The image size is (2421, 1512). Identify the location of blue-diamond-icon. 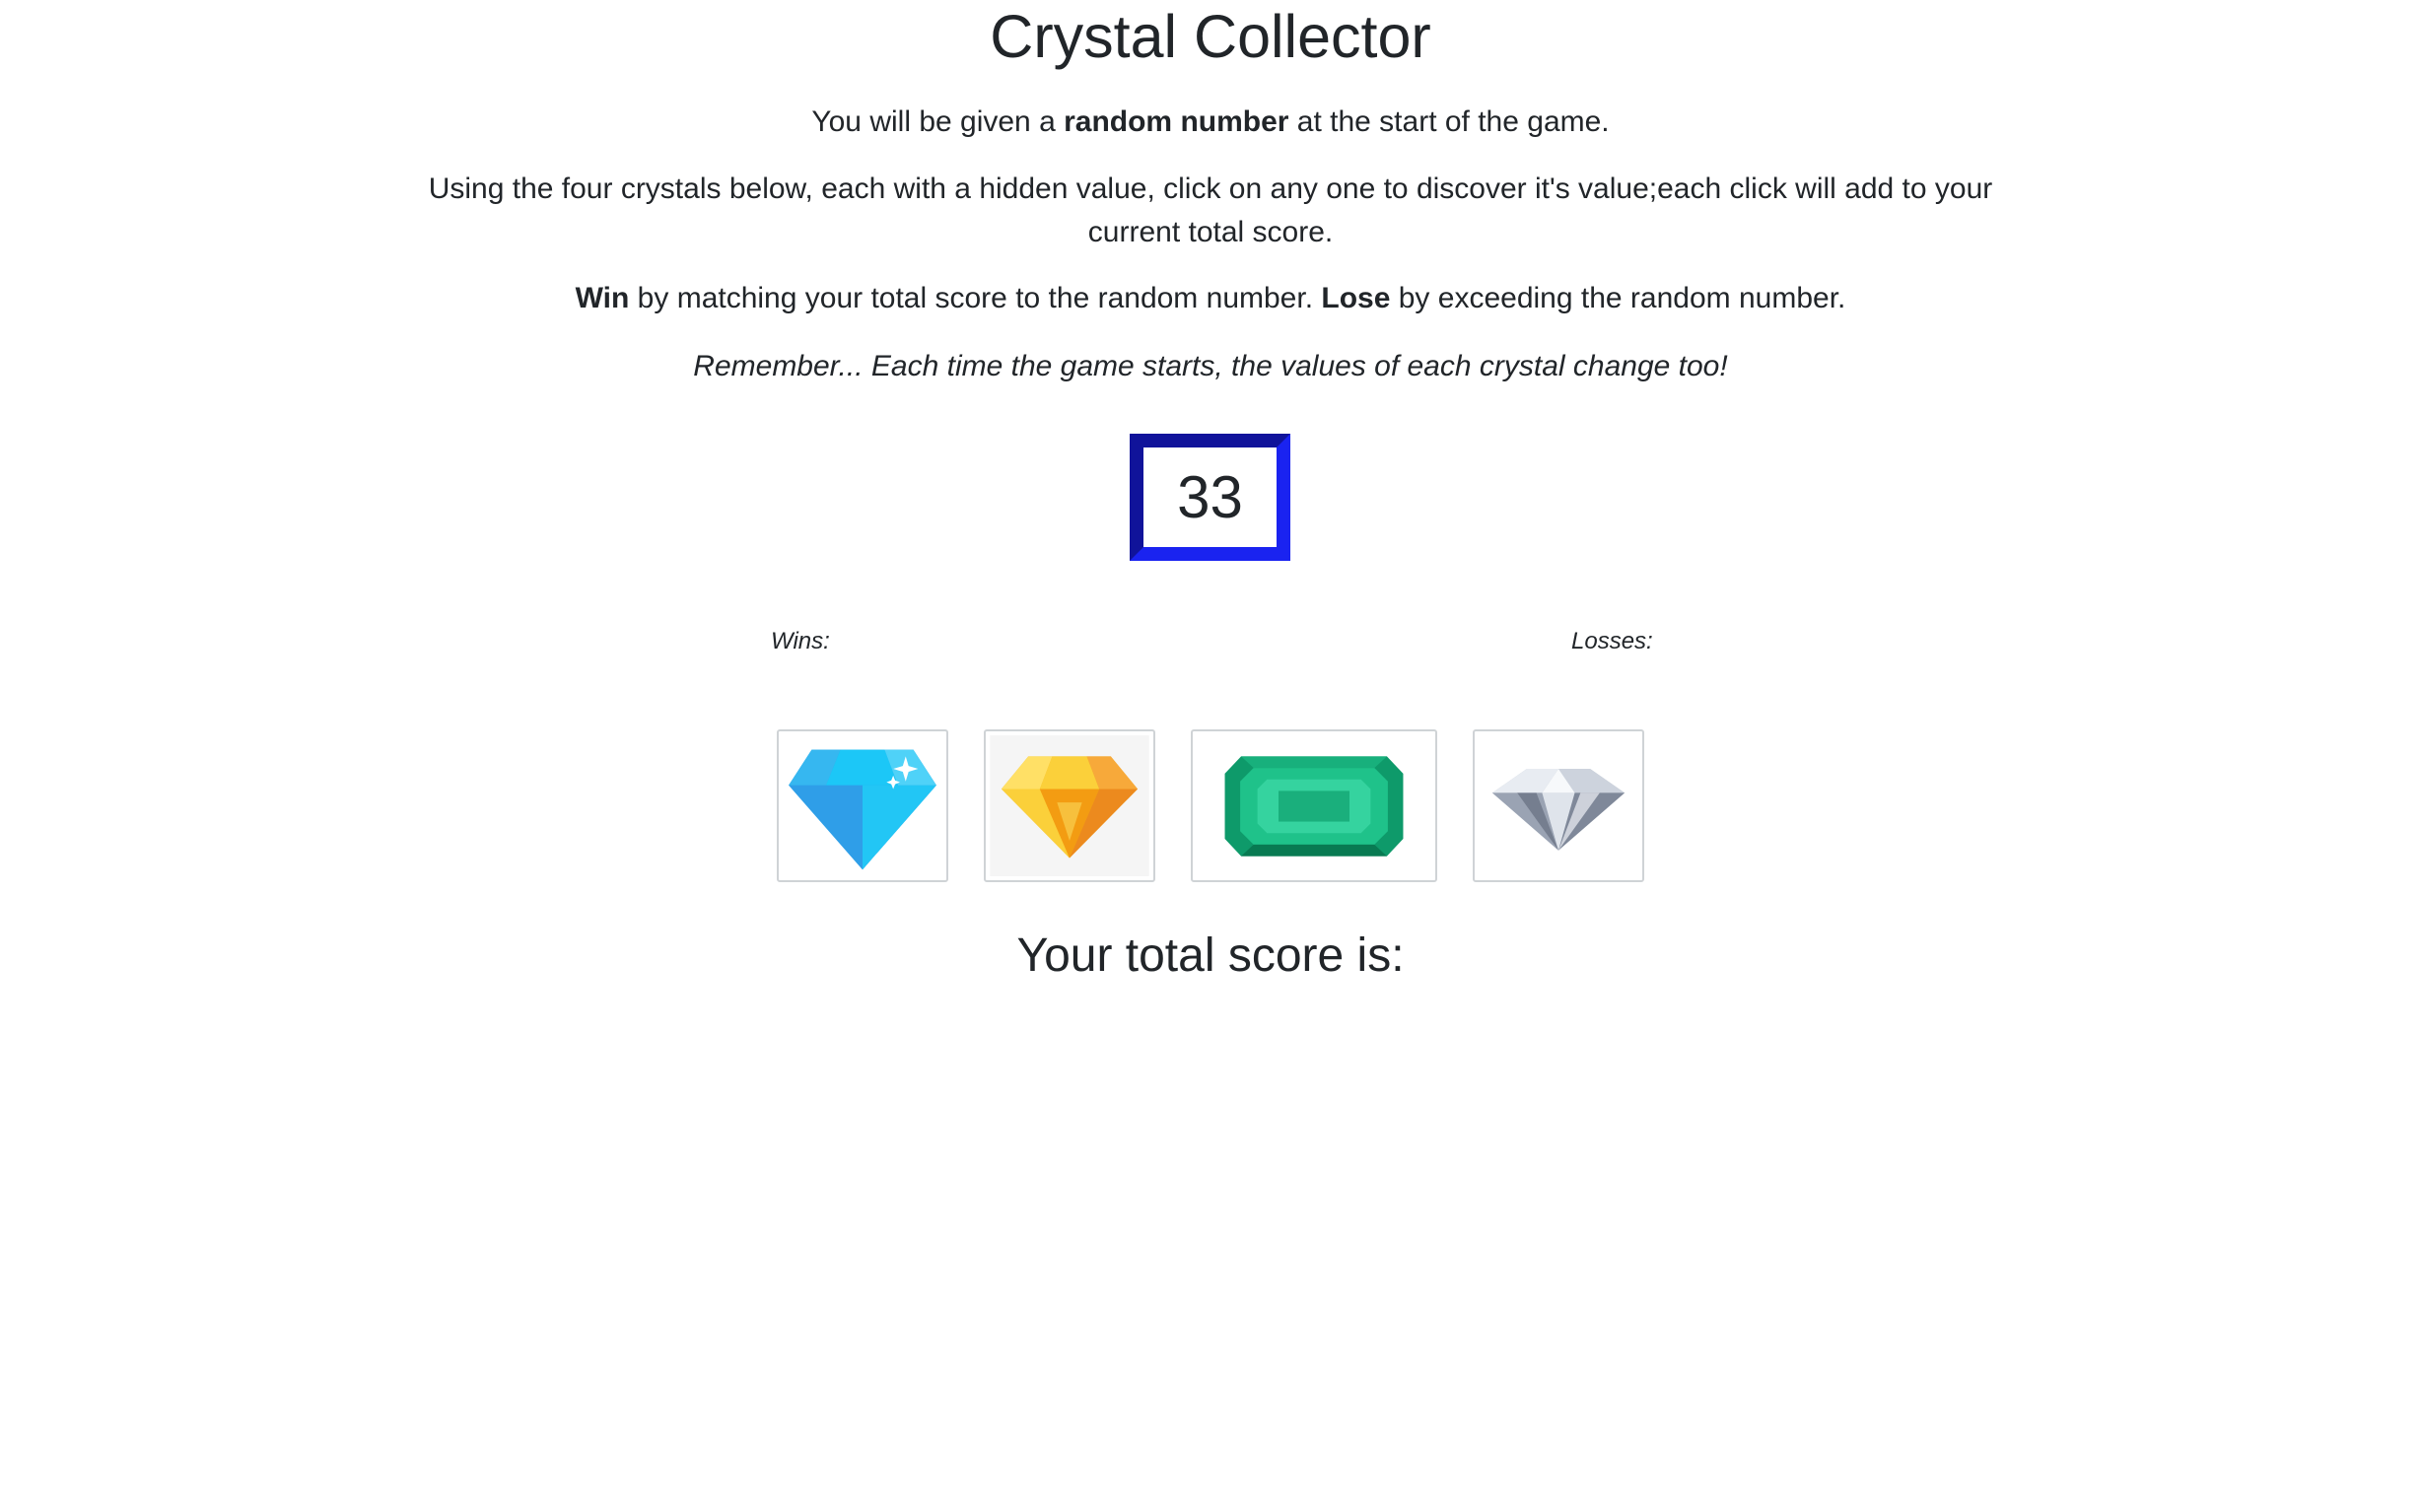
(862, 809).